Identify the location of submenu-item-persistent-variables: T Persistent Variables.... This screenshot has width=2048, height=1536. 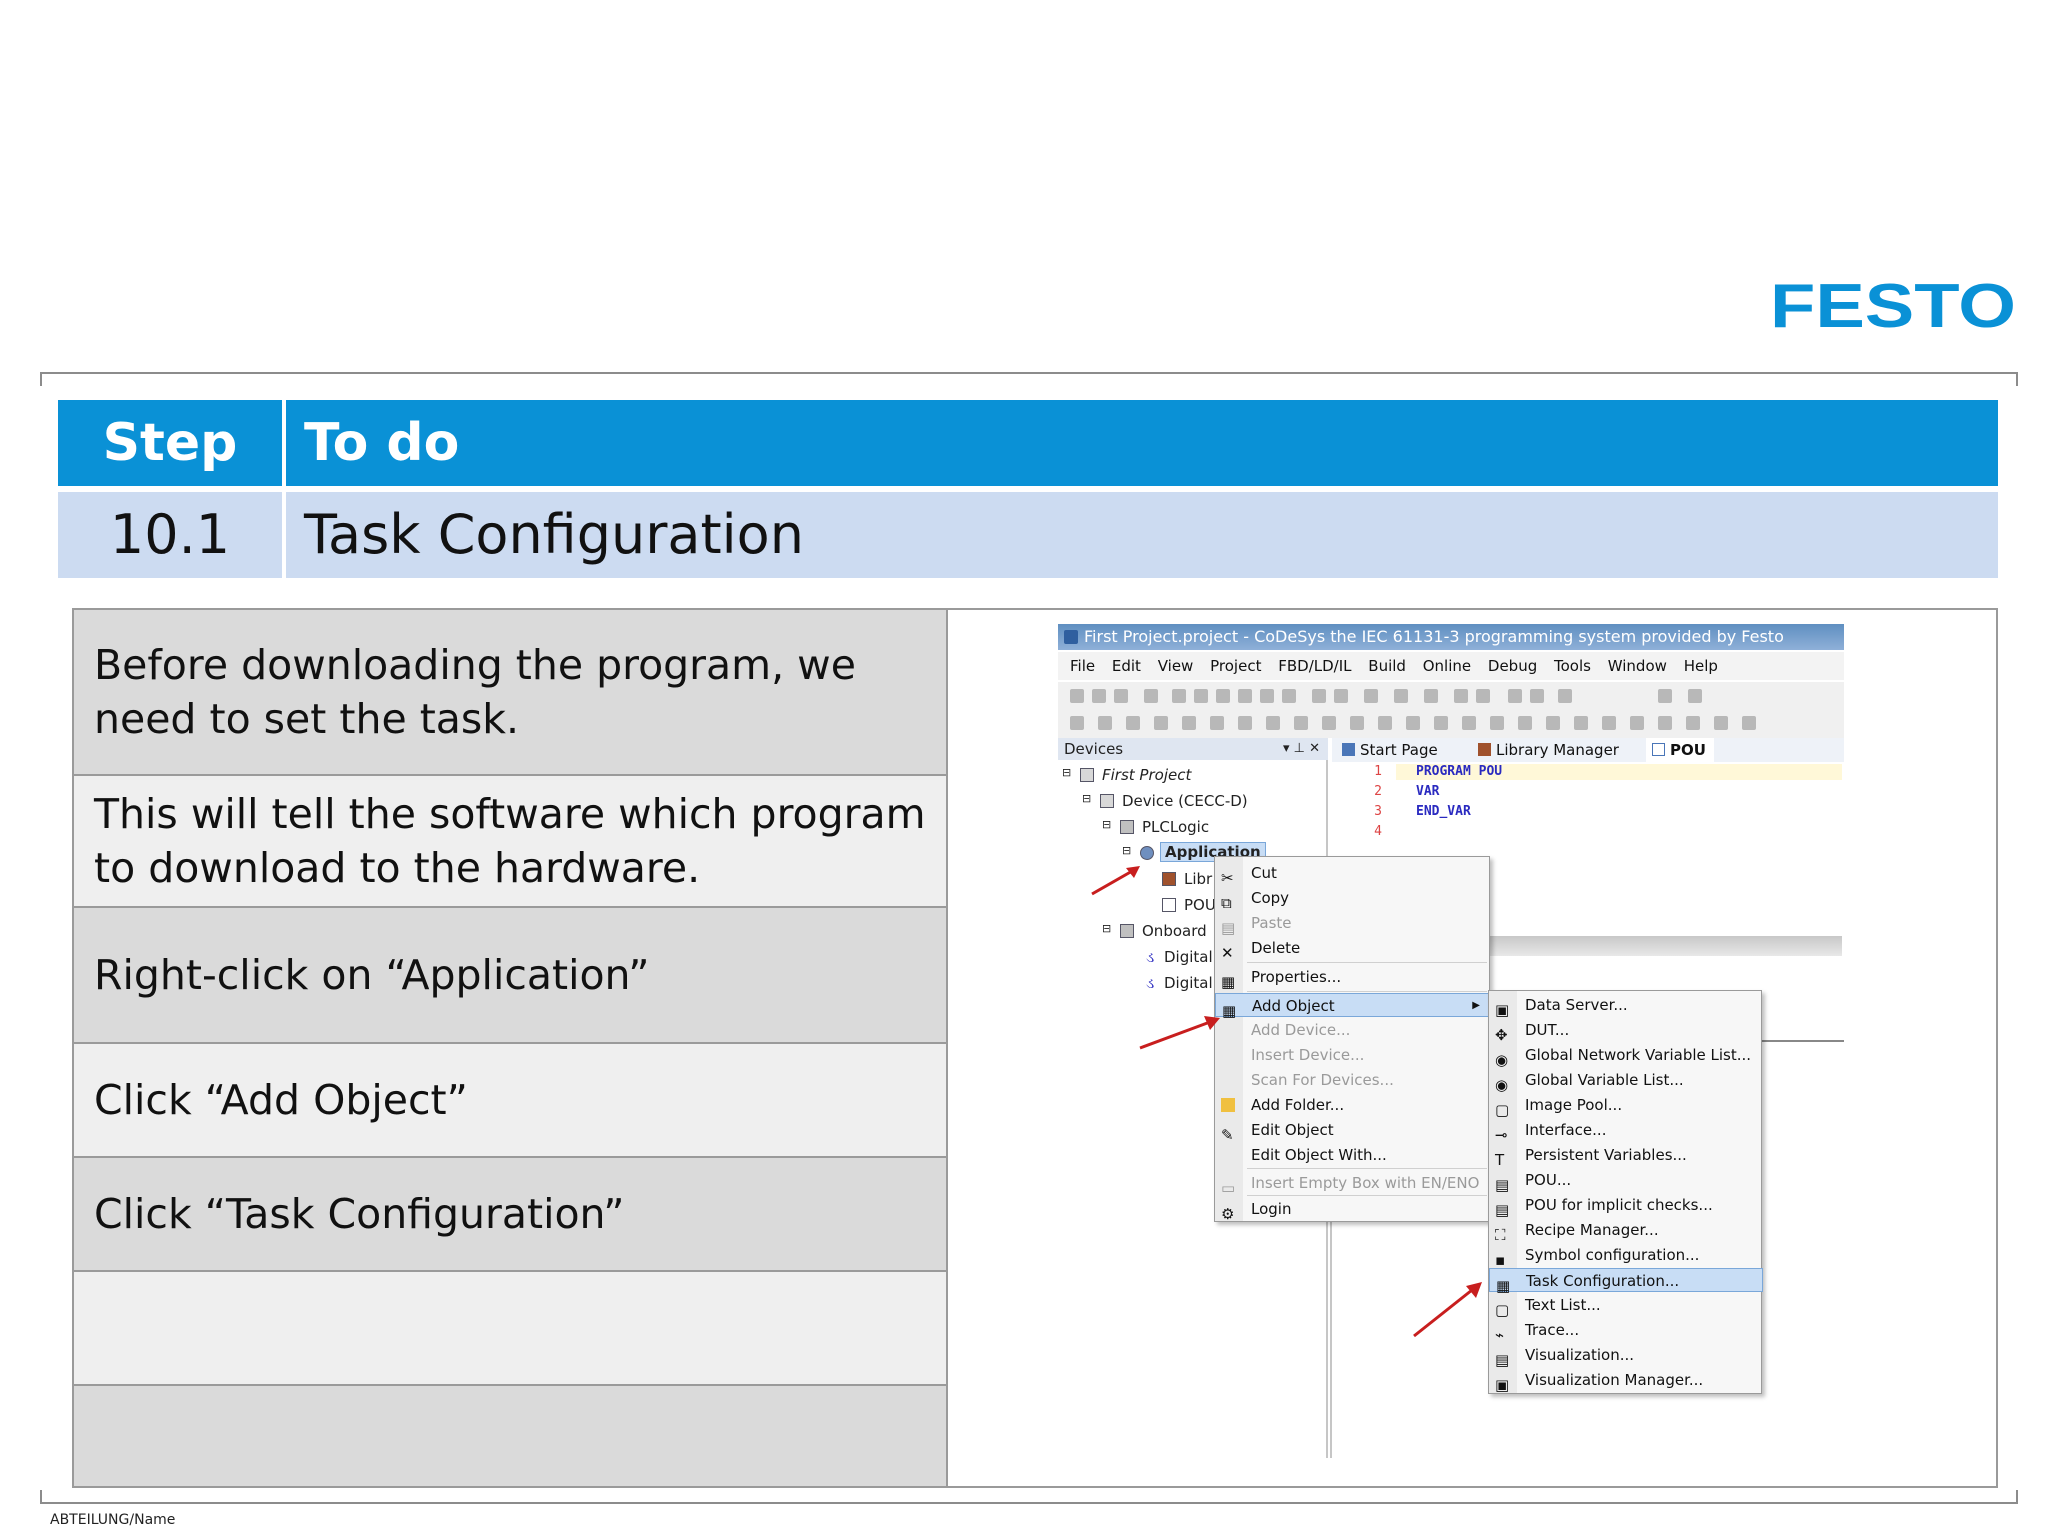
(1626, 1156).